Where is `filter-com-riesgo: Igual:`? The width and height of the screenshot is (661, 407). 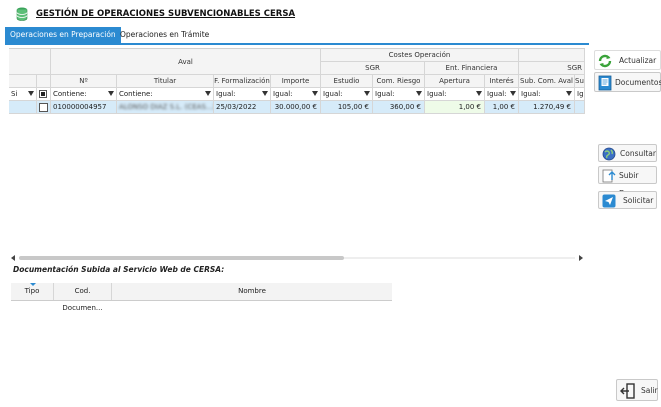
filter-com-riesgo: Igual: is located at coordinates (399, 94).